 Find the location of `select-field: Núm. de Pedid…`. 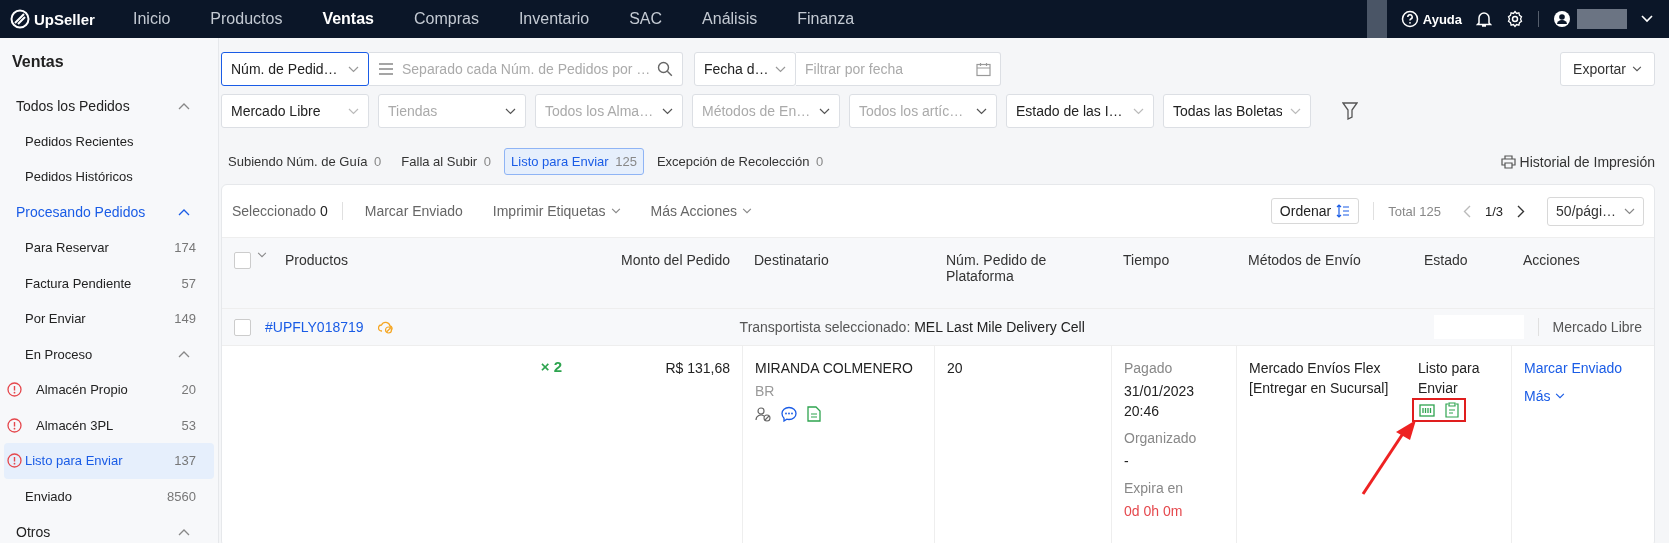

select-field: Núm. de Pedid… is located at coordinates (295, 69).